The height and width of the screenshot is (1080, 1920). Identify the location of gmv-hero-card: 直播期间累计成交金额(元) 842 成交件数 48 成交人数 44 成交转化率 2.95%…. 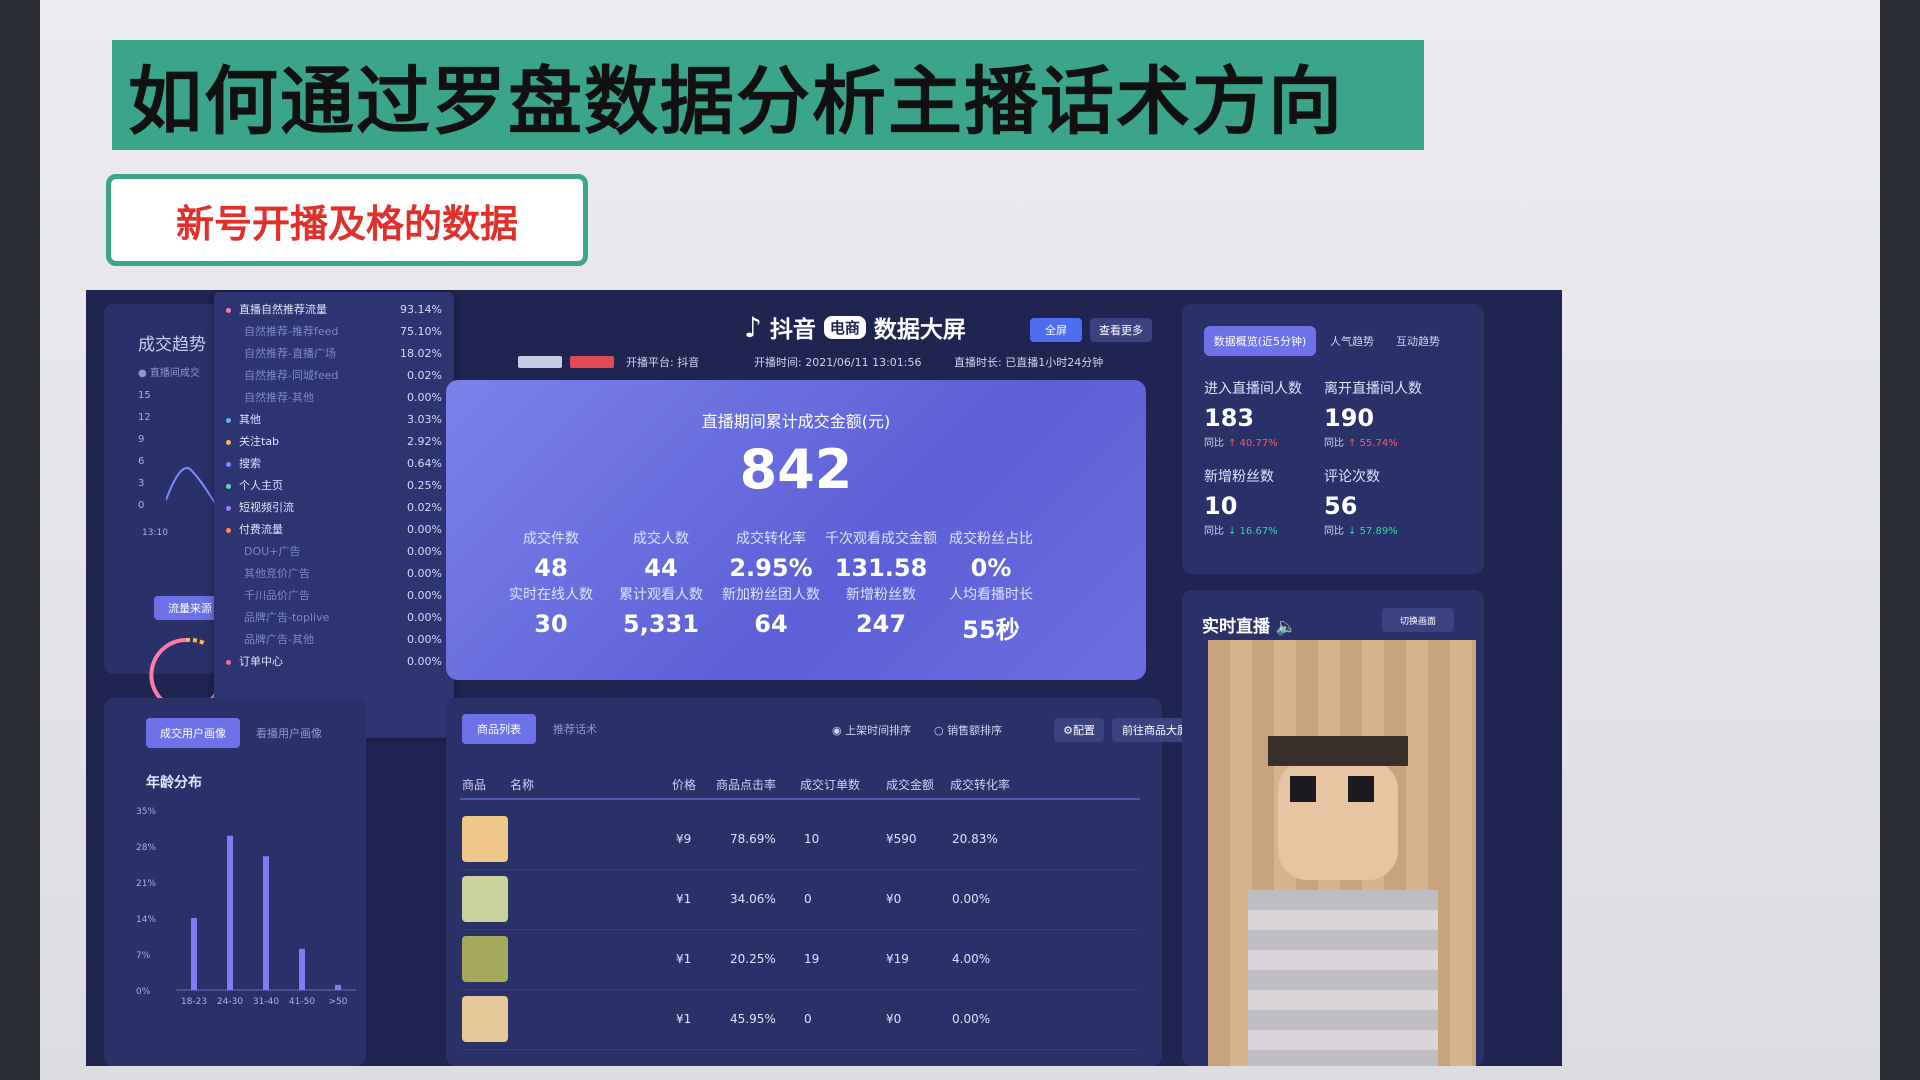
(796, 530).